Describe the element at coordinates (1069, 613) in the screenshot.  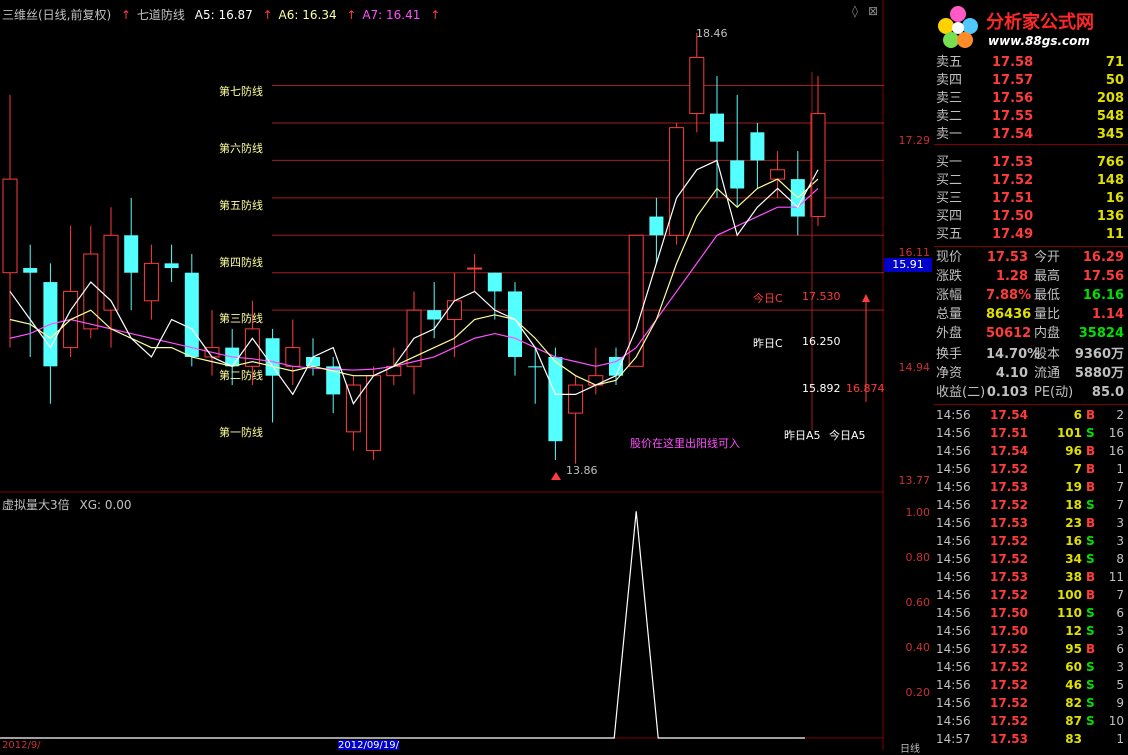
I see `tick-volume: 110` at that location.